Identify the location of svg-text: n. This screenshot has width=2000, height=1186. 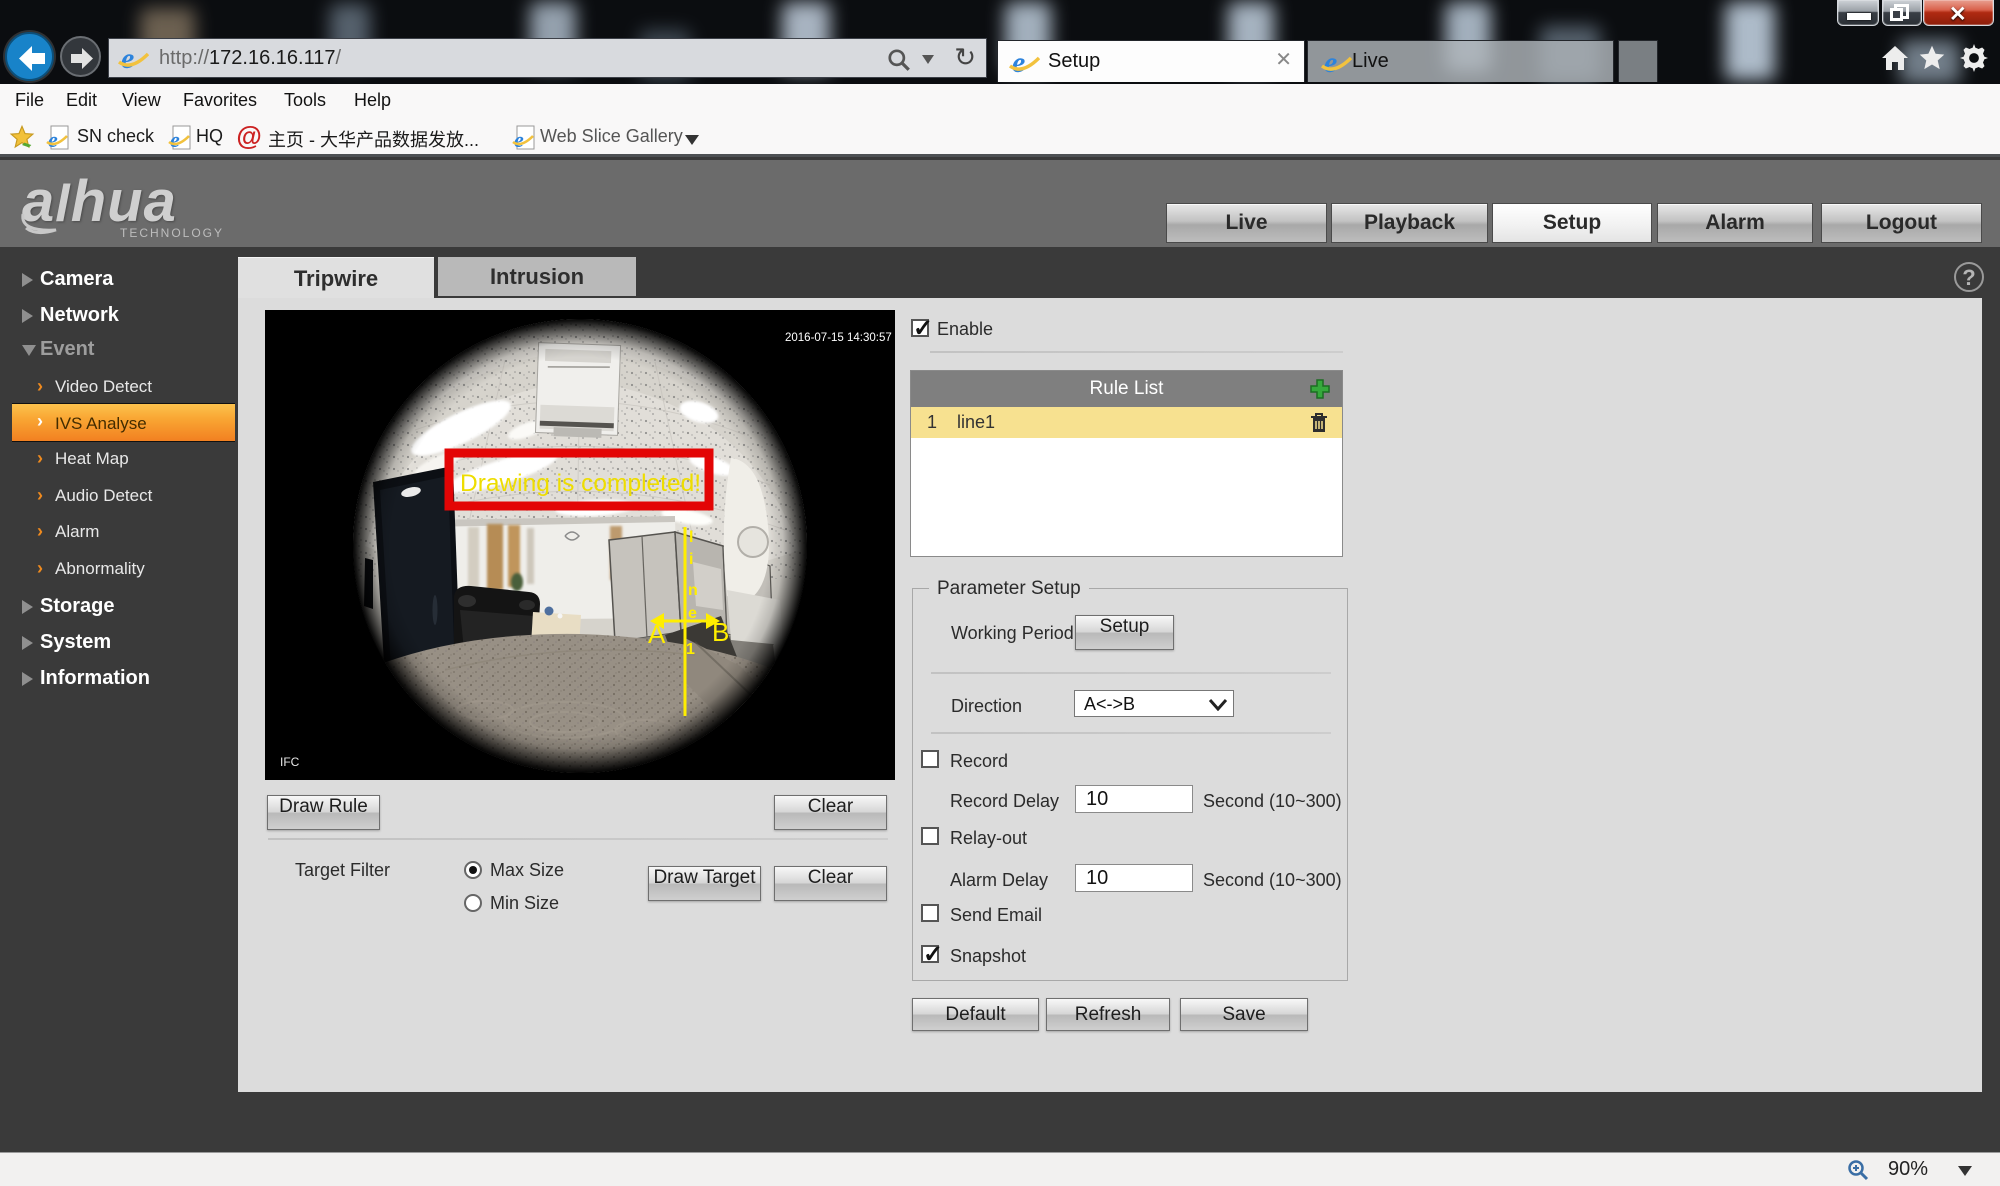
(693, 590).